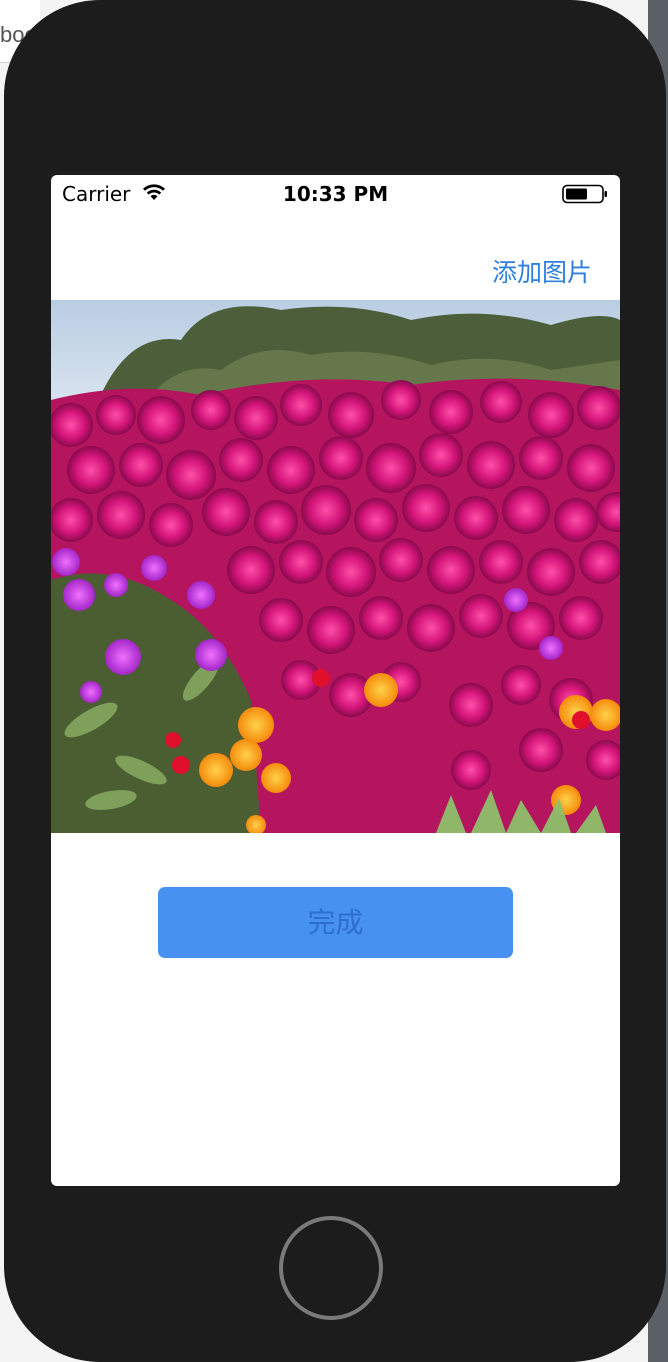 This screenshot has width=668, height=1362. I want to click on status-time: 10:33 PM, so click(335, 194).